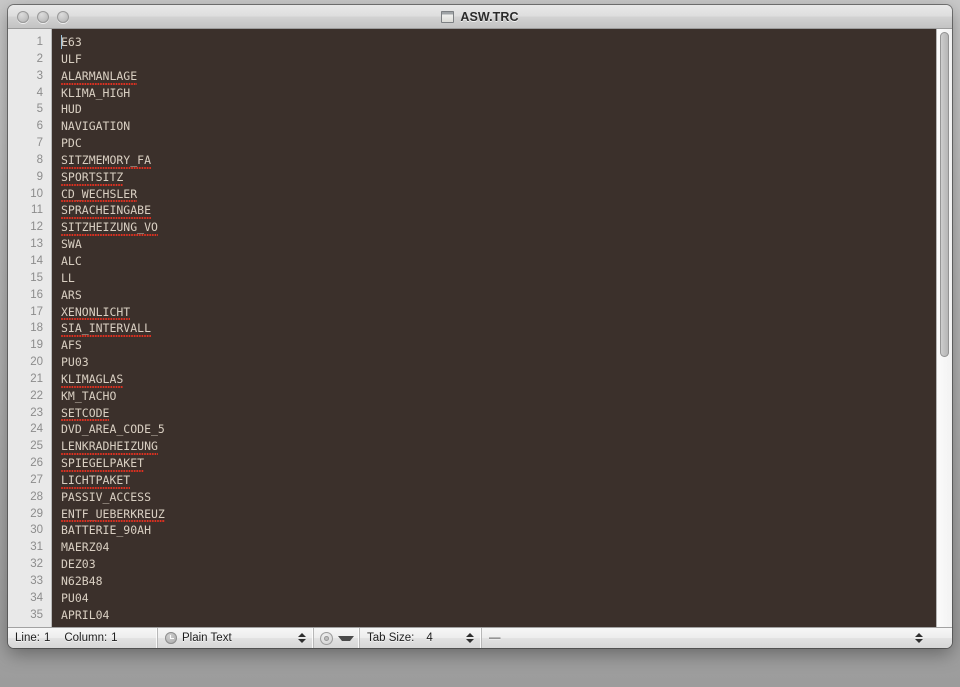 The width and height of the screenshot is (960, 687). What do you see at coordinates (39, 58) in the screenshot?
I see `line-number: 2` at bounding box center [39, 58].